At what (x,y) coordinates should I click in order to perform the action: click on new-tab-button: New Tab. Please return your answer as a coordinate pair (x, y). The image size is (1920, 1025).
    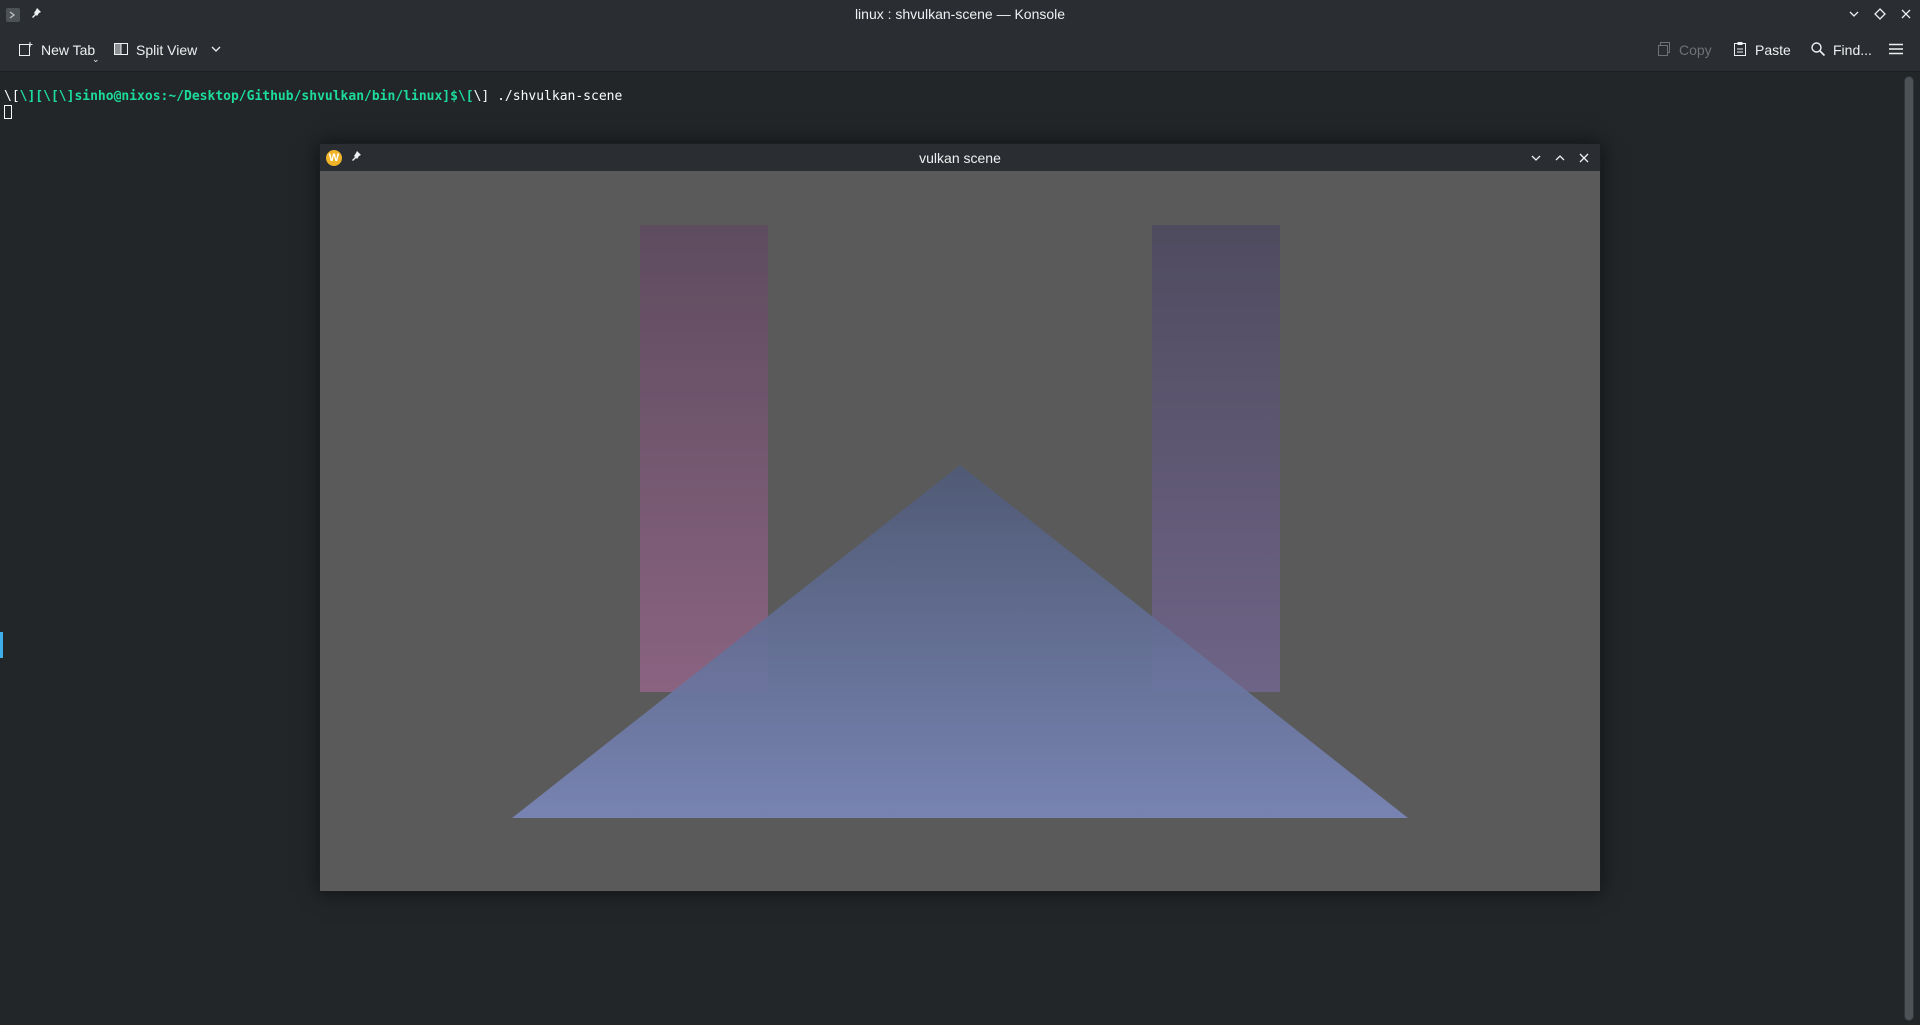
    Looking at the image, I should click on (56, 50).